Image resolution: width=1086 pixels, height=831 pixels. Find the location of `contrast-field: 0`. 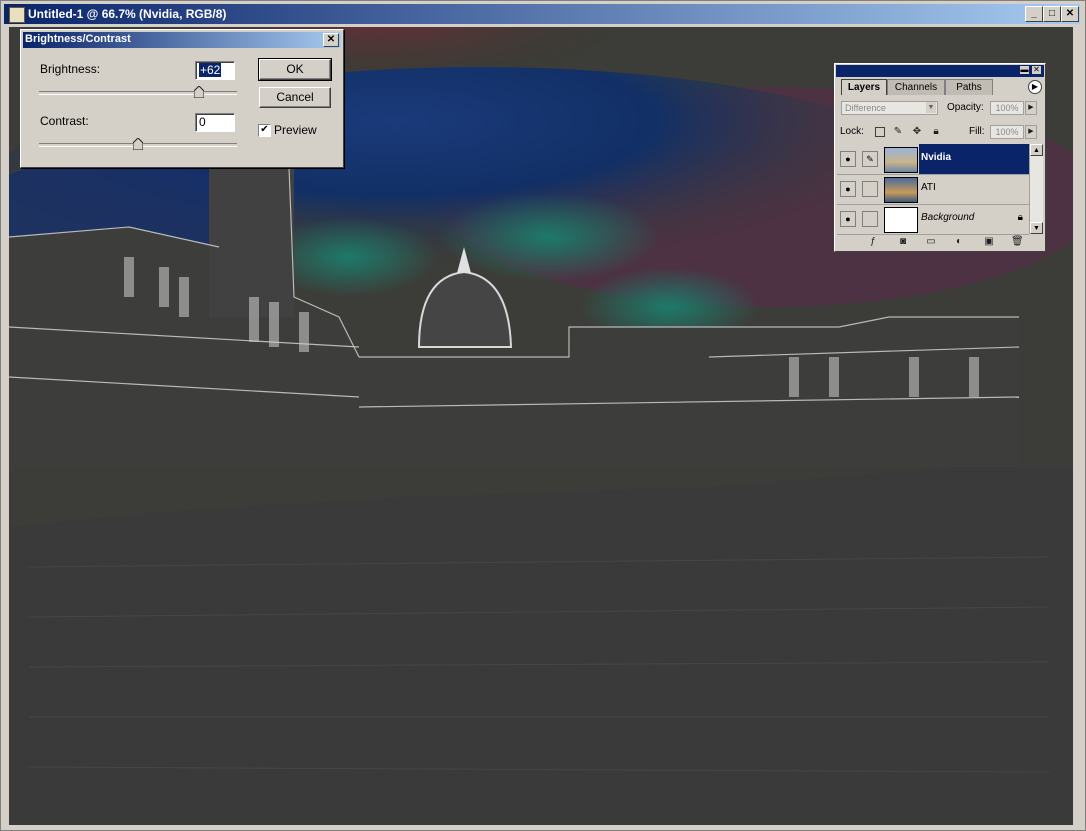

contrast-field: 0 is located at coordinates (215, 122).